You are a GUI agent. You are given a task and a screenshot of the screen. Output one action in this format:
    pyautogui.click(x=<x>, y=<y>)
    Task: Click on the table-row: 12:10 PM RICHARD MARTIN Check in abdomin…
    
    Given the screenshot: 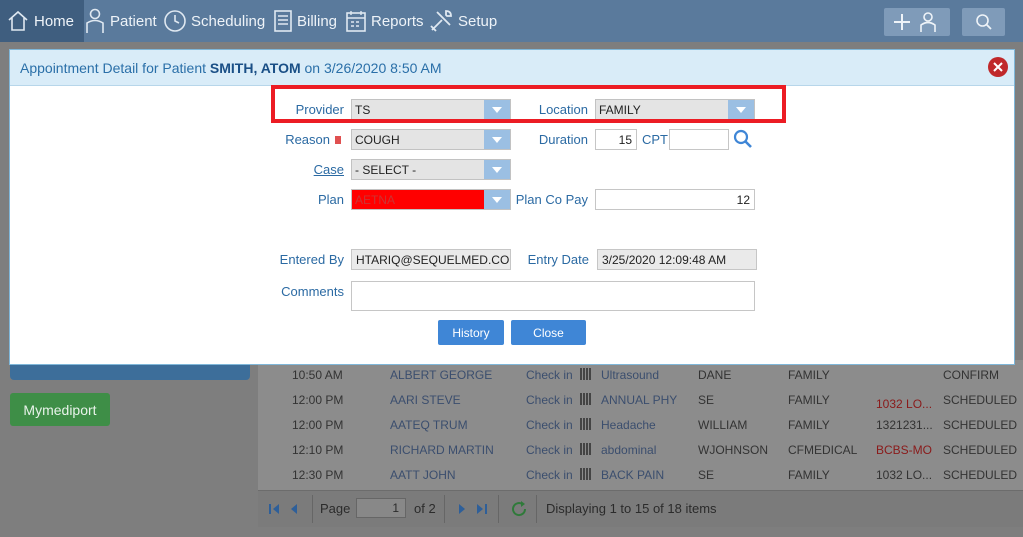 What is the action you would take?
    pyautogui.click(x=640, y=449)
    